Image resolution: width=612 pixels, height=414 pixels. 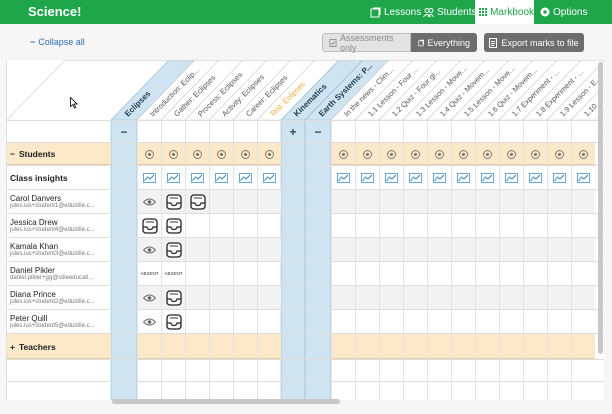 What do you see at coordinates (149, 273) in the screenshot?
I see `mark-cell: ABSENT` at bounding box center [149, 273].